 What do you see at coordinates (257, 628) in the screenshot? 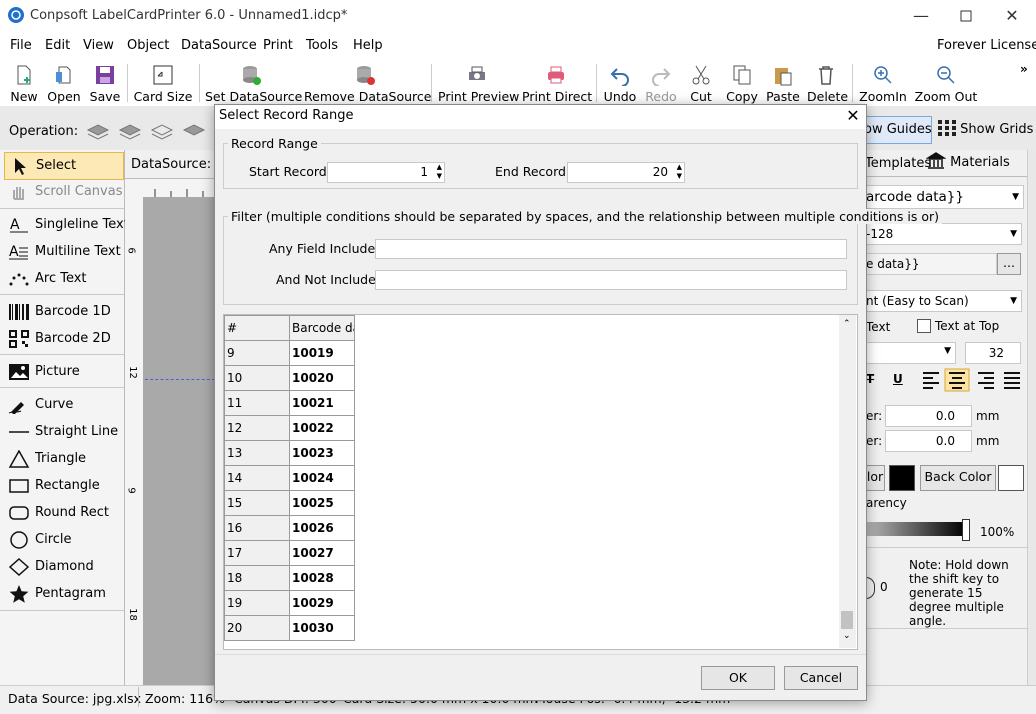
I see `row-number: 20` at bounding box center [257, 628].